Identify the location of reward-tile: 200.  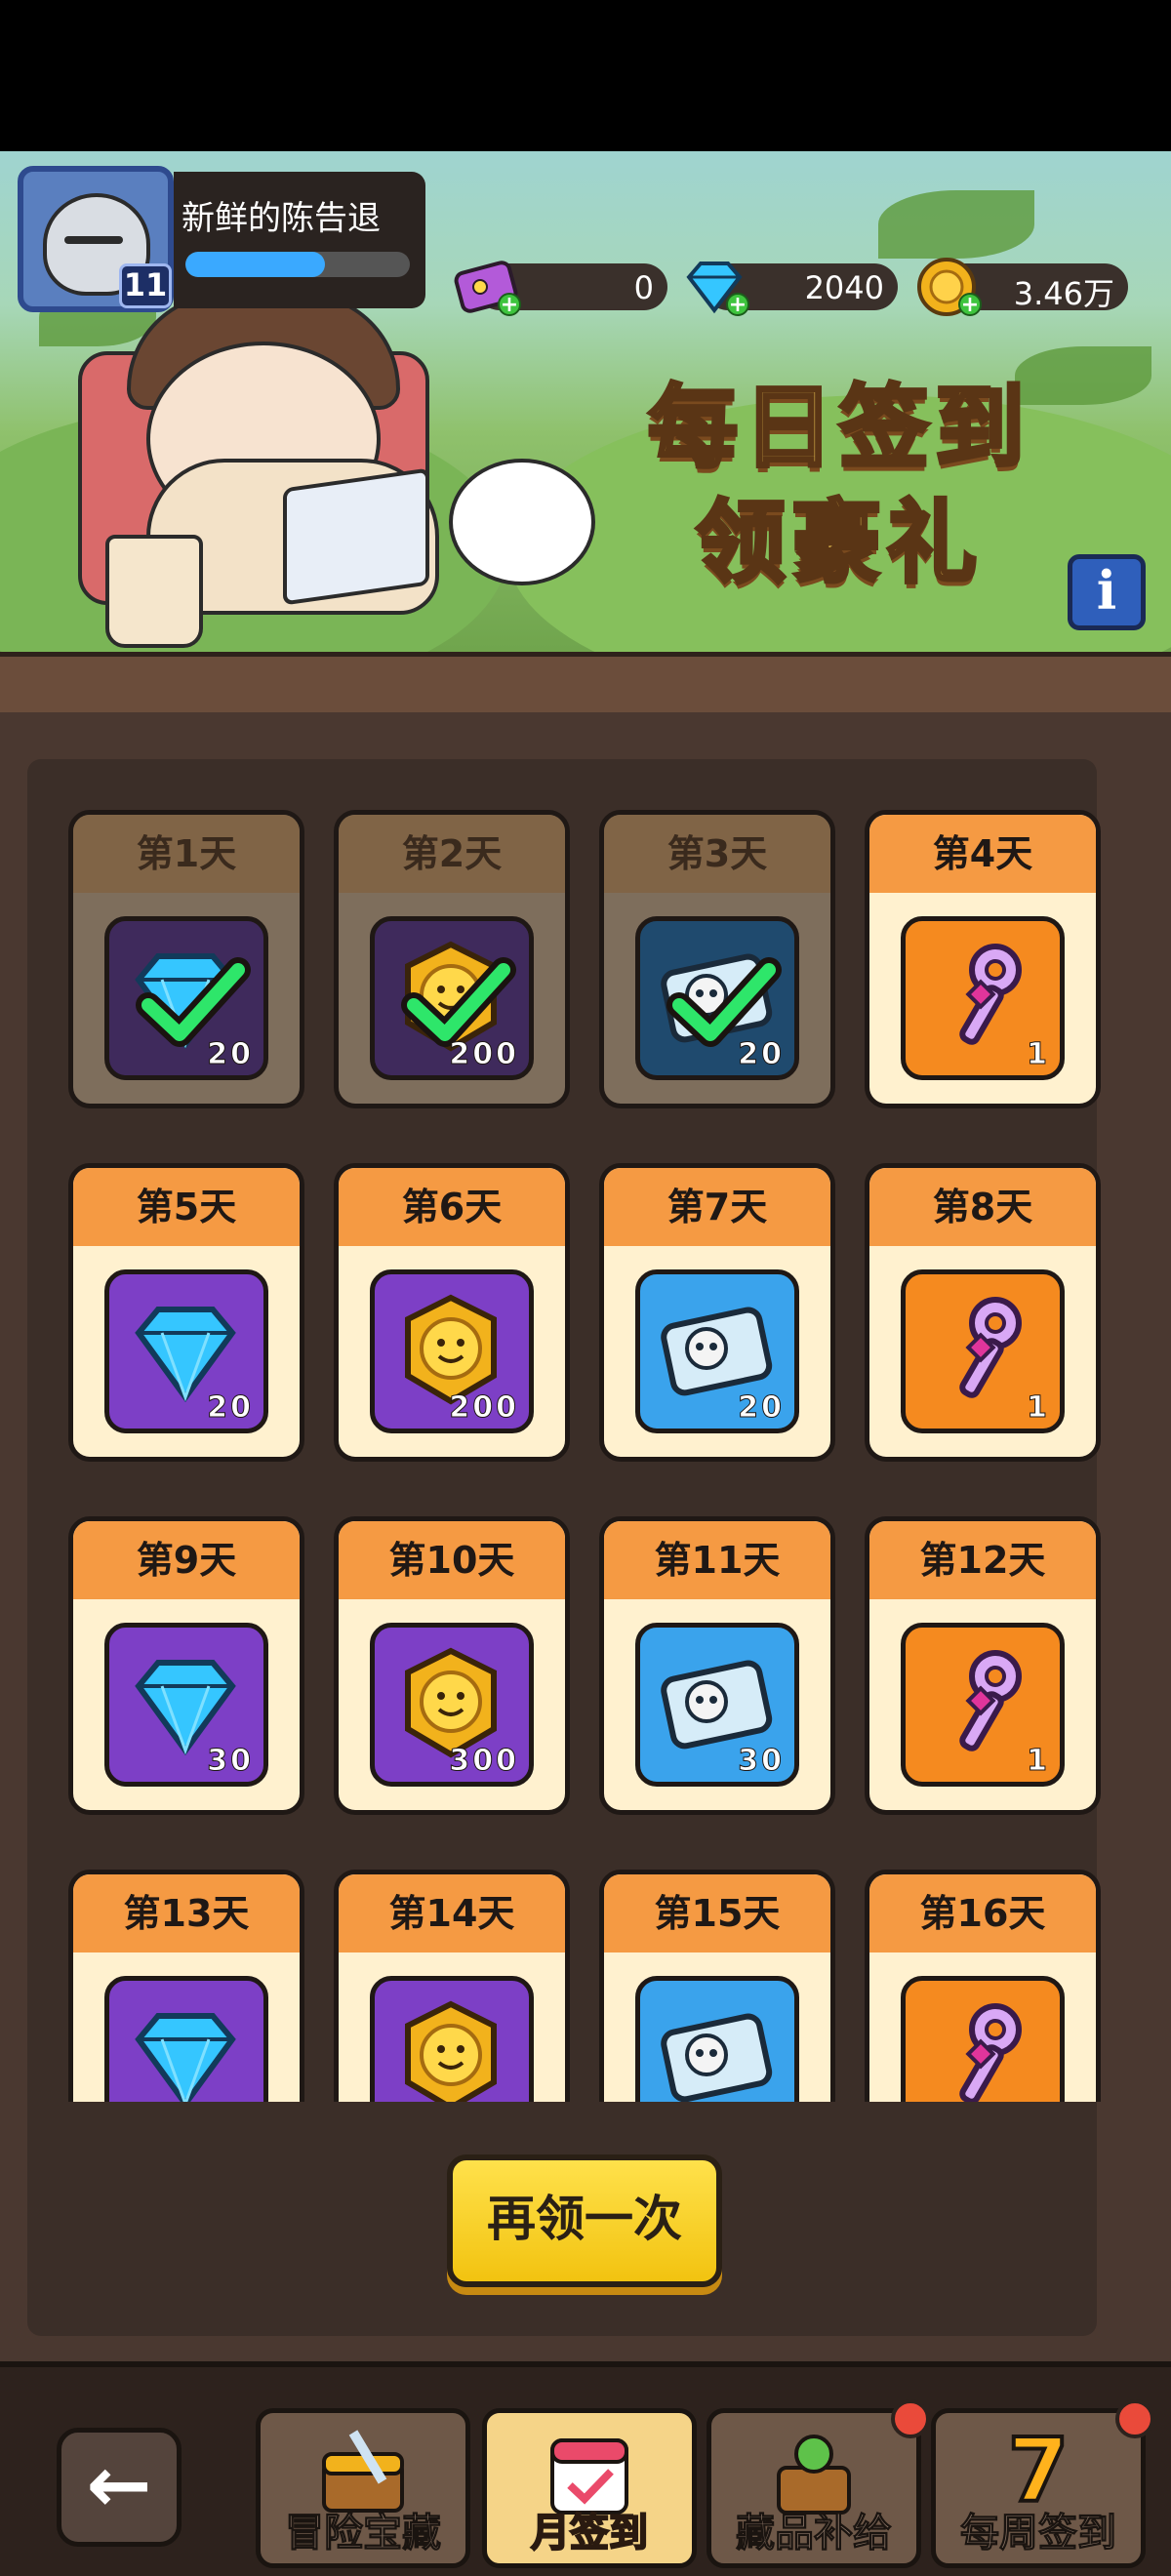
(452, 998).